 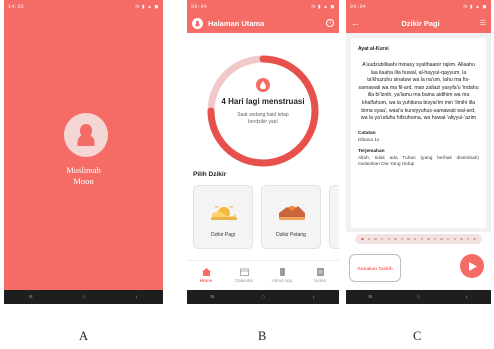 I want to click on page-indicator, so click(x=418, y=239).